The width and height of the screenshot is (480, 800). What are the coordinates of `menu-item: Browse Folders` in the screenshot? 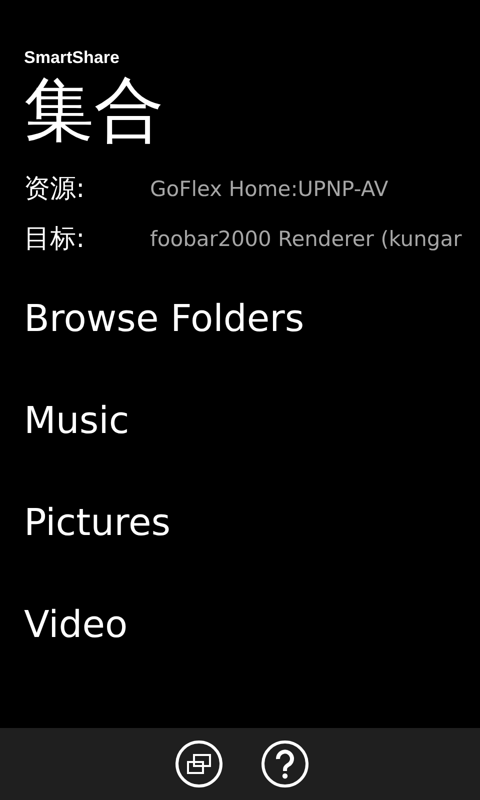 It's located at (164, 319).